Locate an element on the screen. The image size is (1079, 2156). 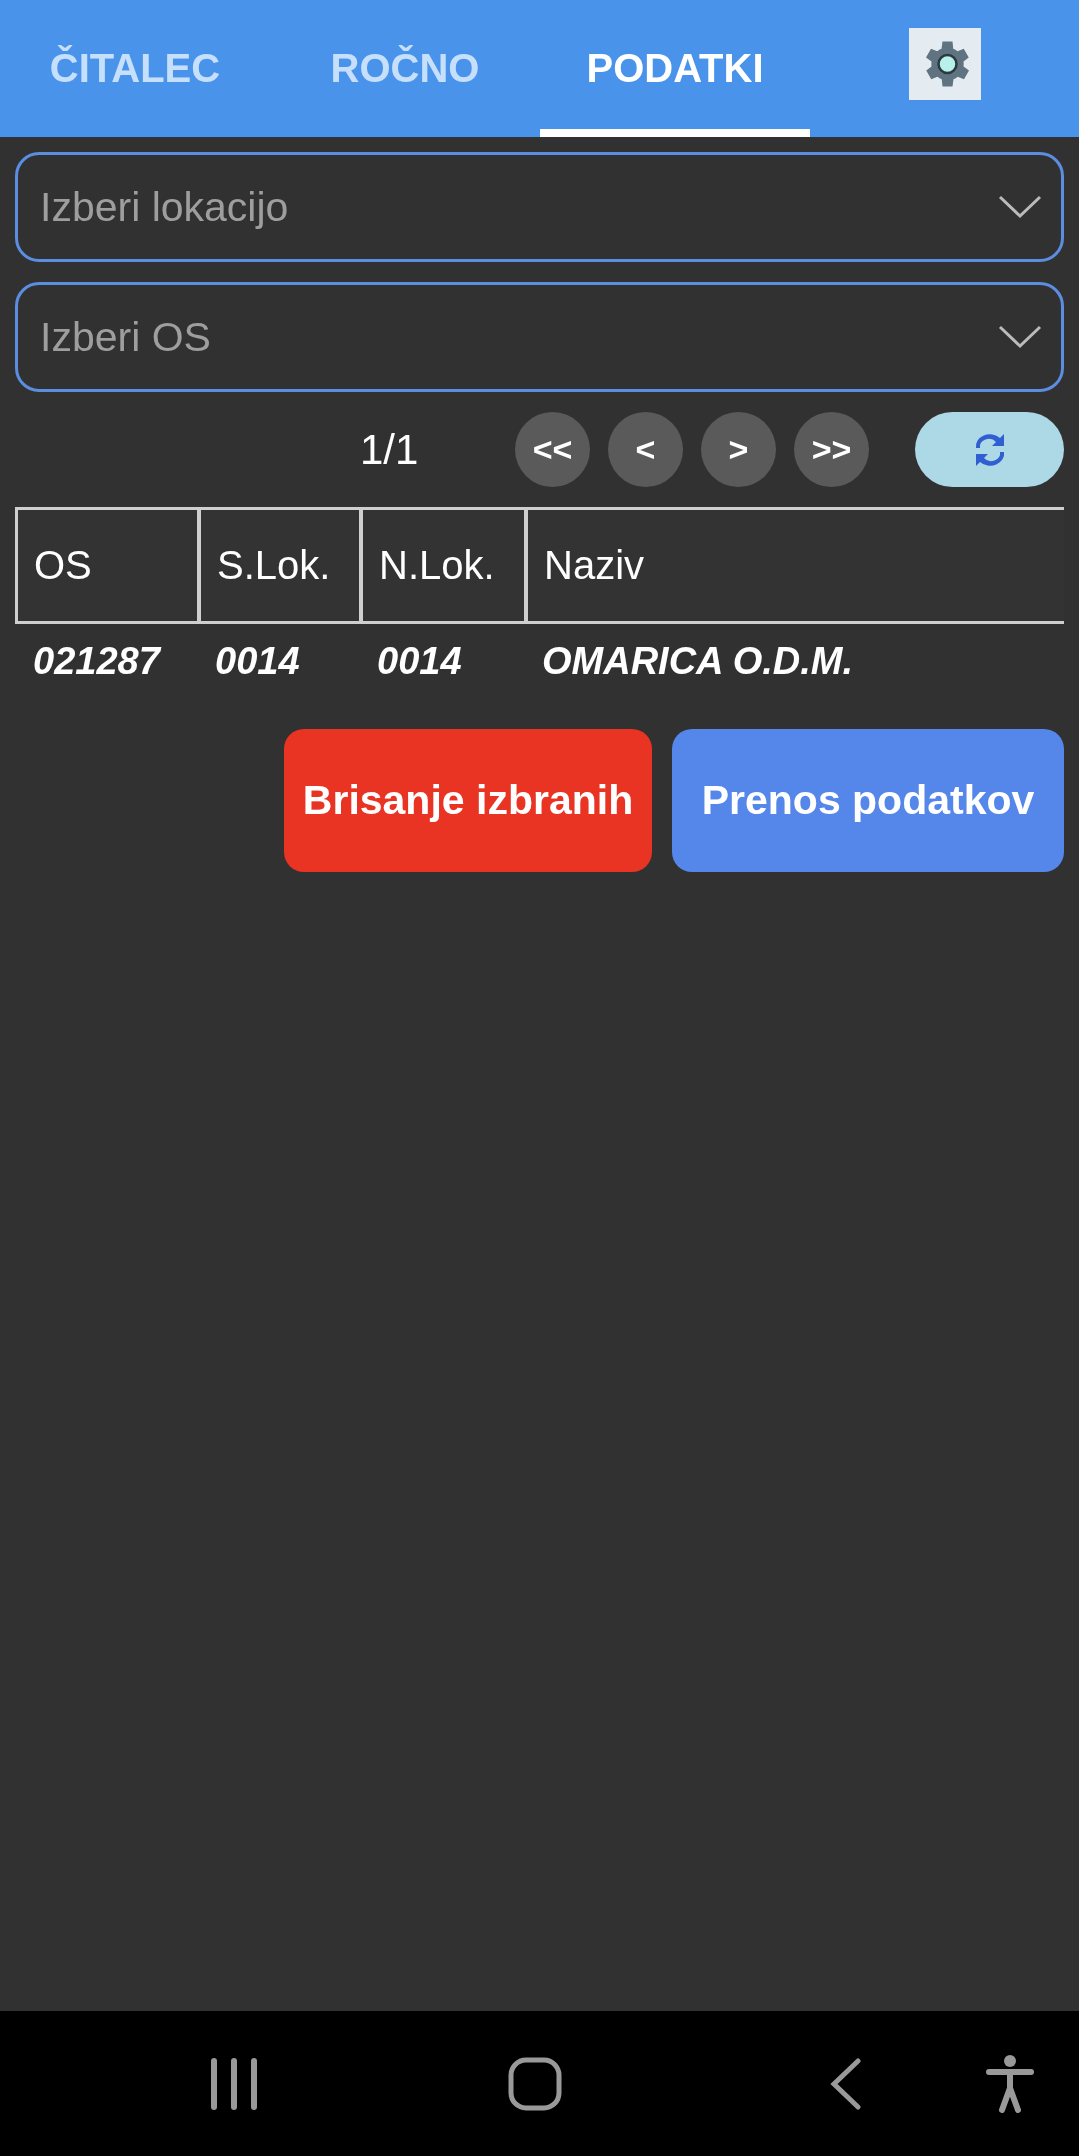
recent-apps-icon is located at coordinates (234, 2083).